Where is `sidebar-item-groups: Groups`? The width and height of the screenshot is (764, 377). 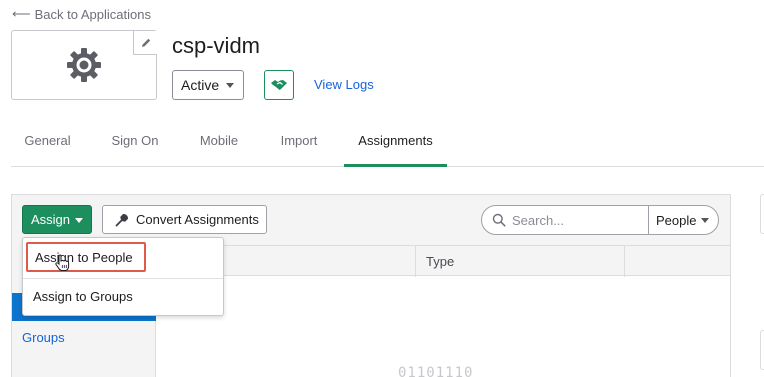
sidebar-item-groups: Groups is located at coordinates (43, 337).